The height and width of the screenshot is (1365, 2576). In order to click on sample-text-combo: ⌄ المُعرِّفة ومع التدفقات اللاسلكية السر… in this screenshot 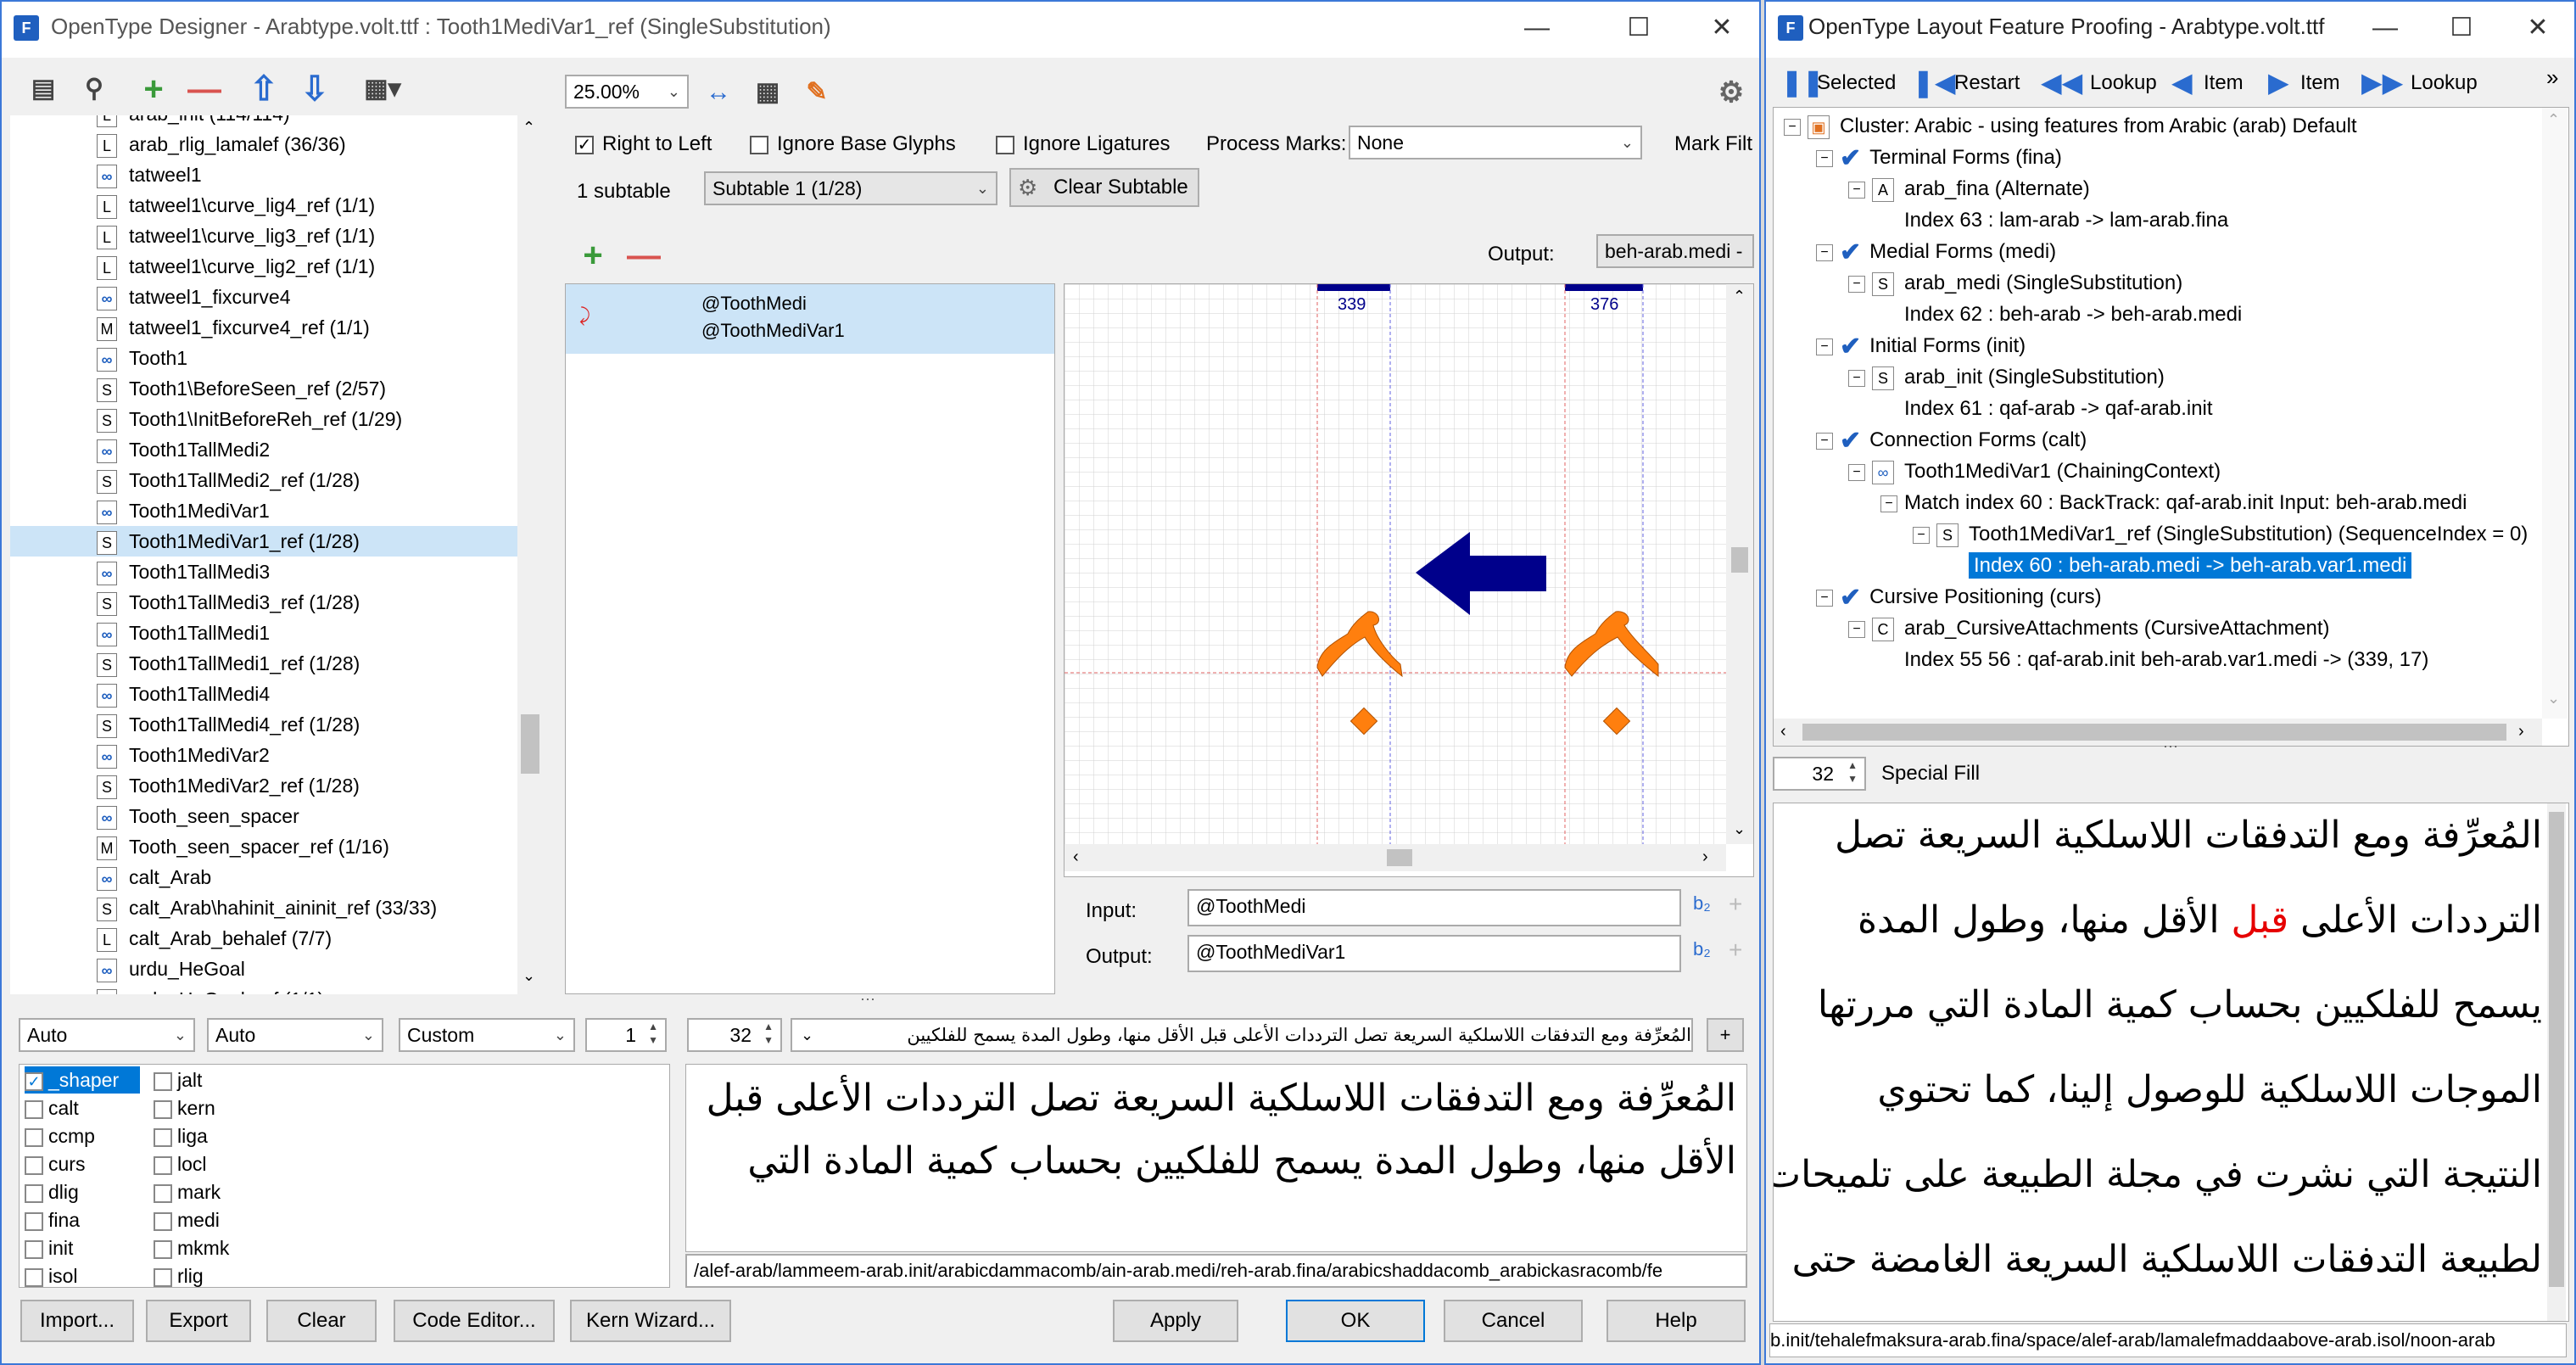, I will do `click(1242, 1035)`.